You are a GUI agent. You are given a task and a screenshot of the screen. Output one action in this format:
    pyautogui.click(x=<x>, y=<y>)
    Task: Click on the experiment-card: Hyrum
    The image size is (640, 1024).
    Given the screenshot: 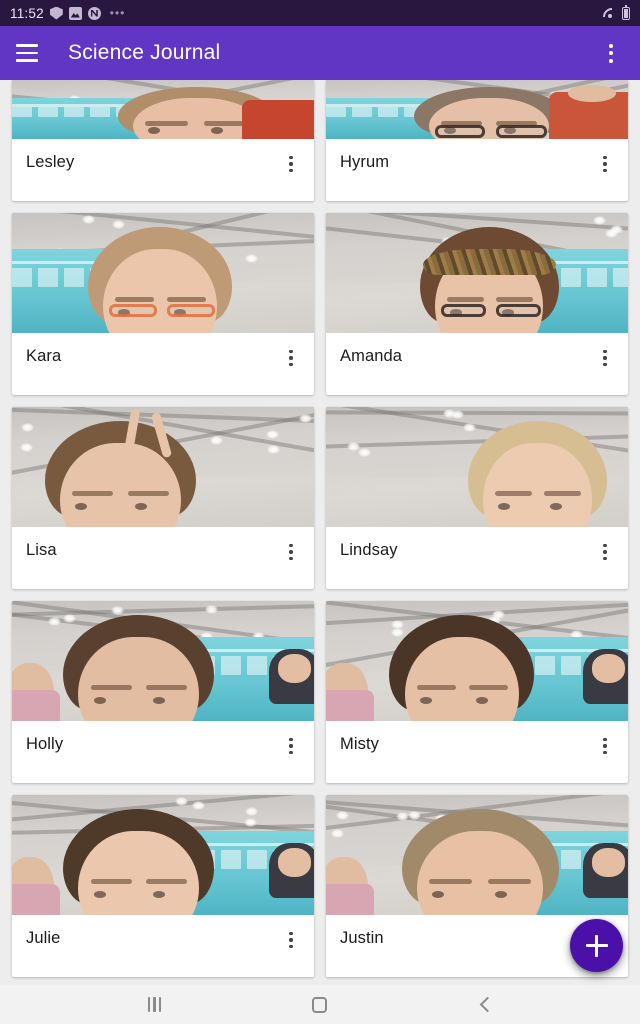 What is the action you would take?
    pyautogui.click(x=477, y=140)
    